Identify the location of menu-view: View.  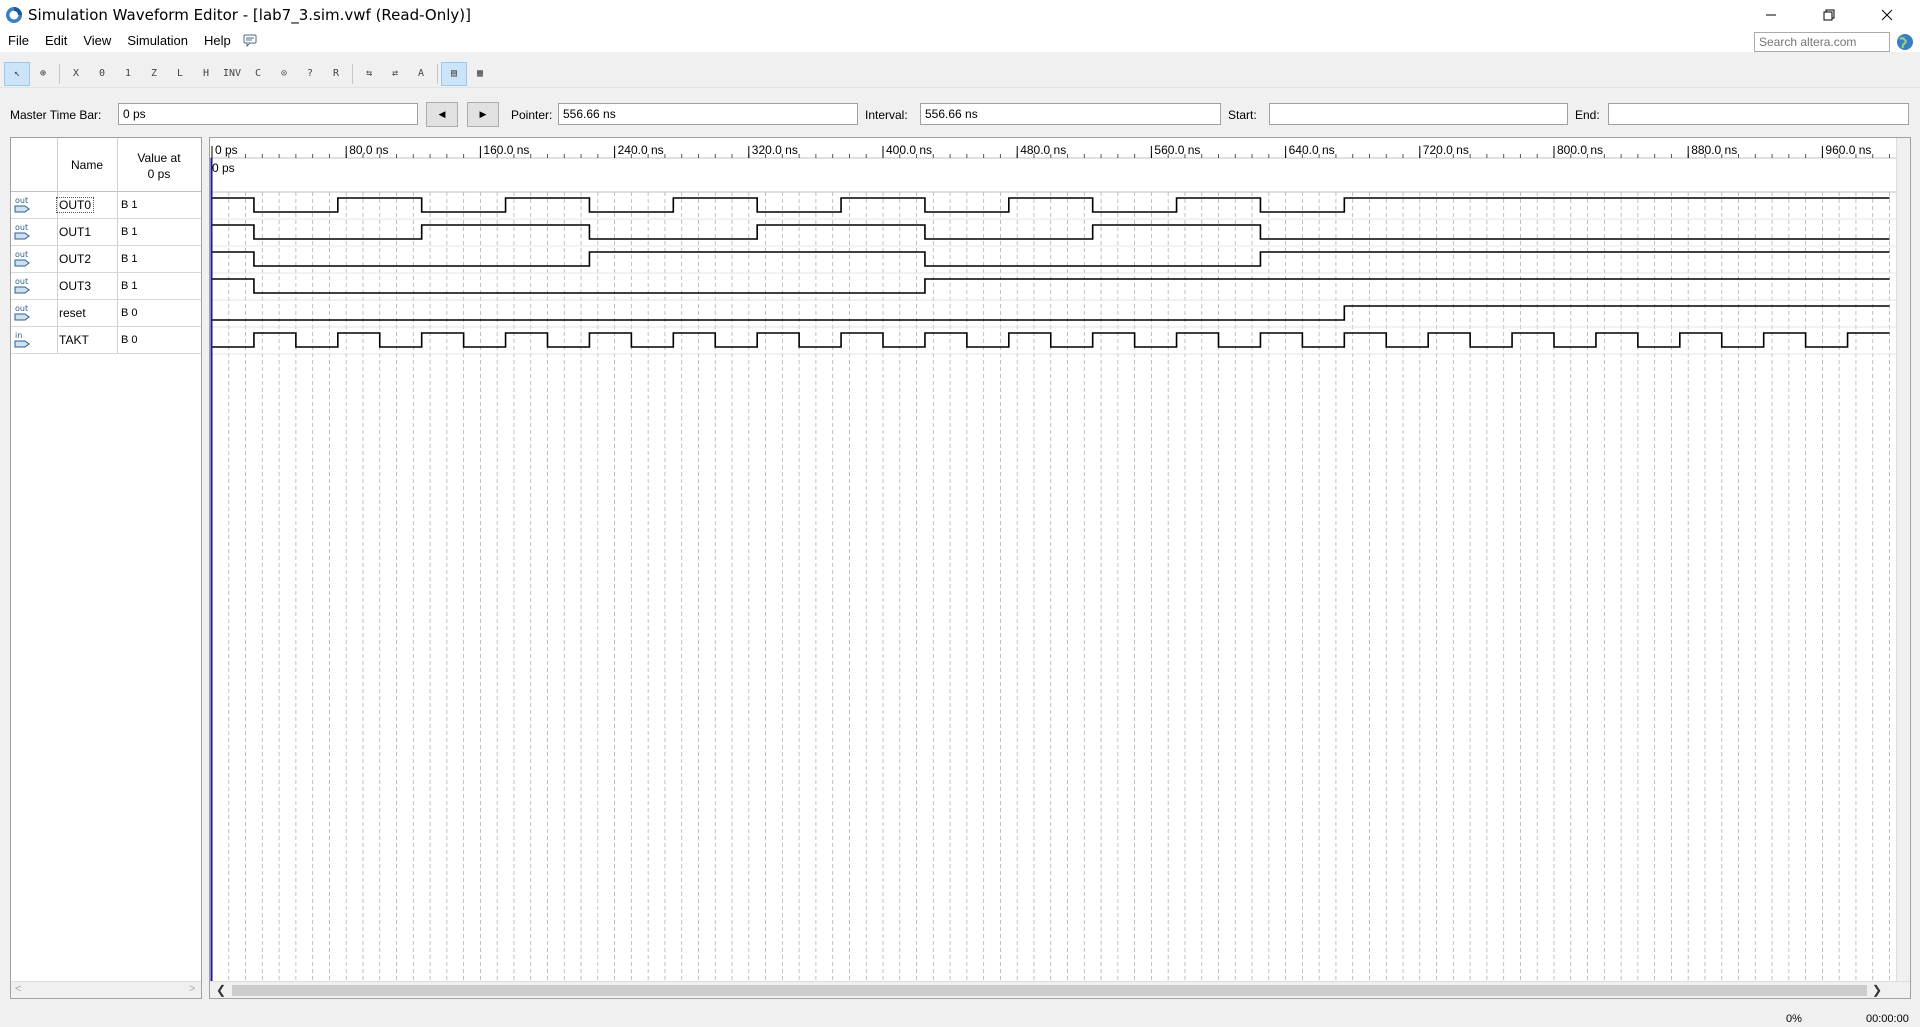
(97, 41).